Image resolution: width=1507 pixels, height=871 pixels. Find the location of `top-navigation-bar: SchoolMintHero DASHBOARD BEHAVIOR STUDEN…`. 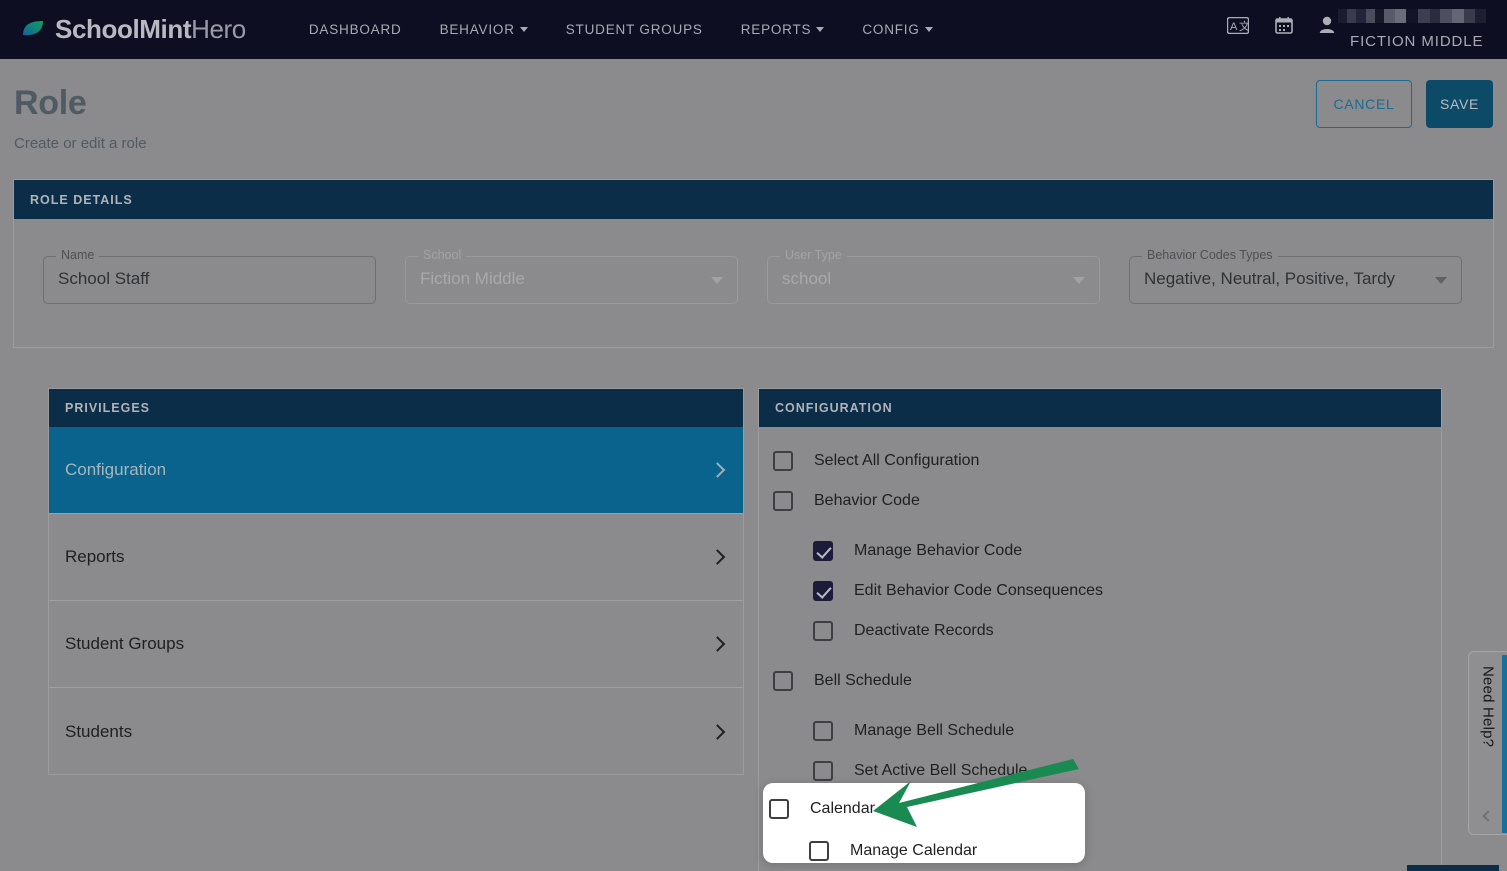

top-navigation-bar: SchoolMintHero DASHBOARD BEHAVIOR STUDEN… is located at coordinates (753, 29).